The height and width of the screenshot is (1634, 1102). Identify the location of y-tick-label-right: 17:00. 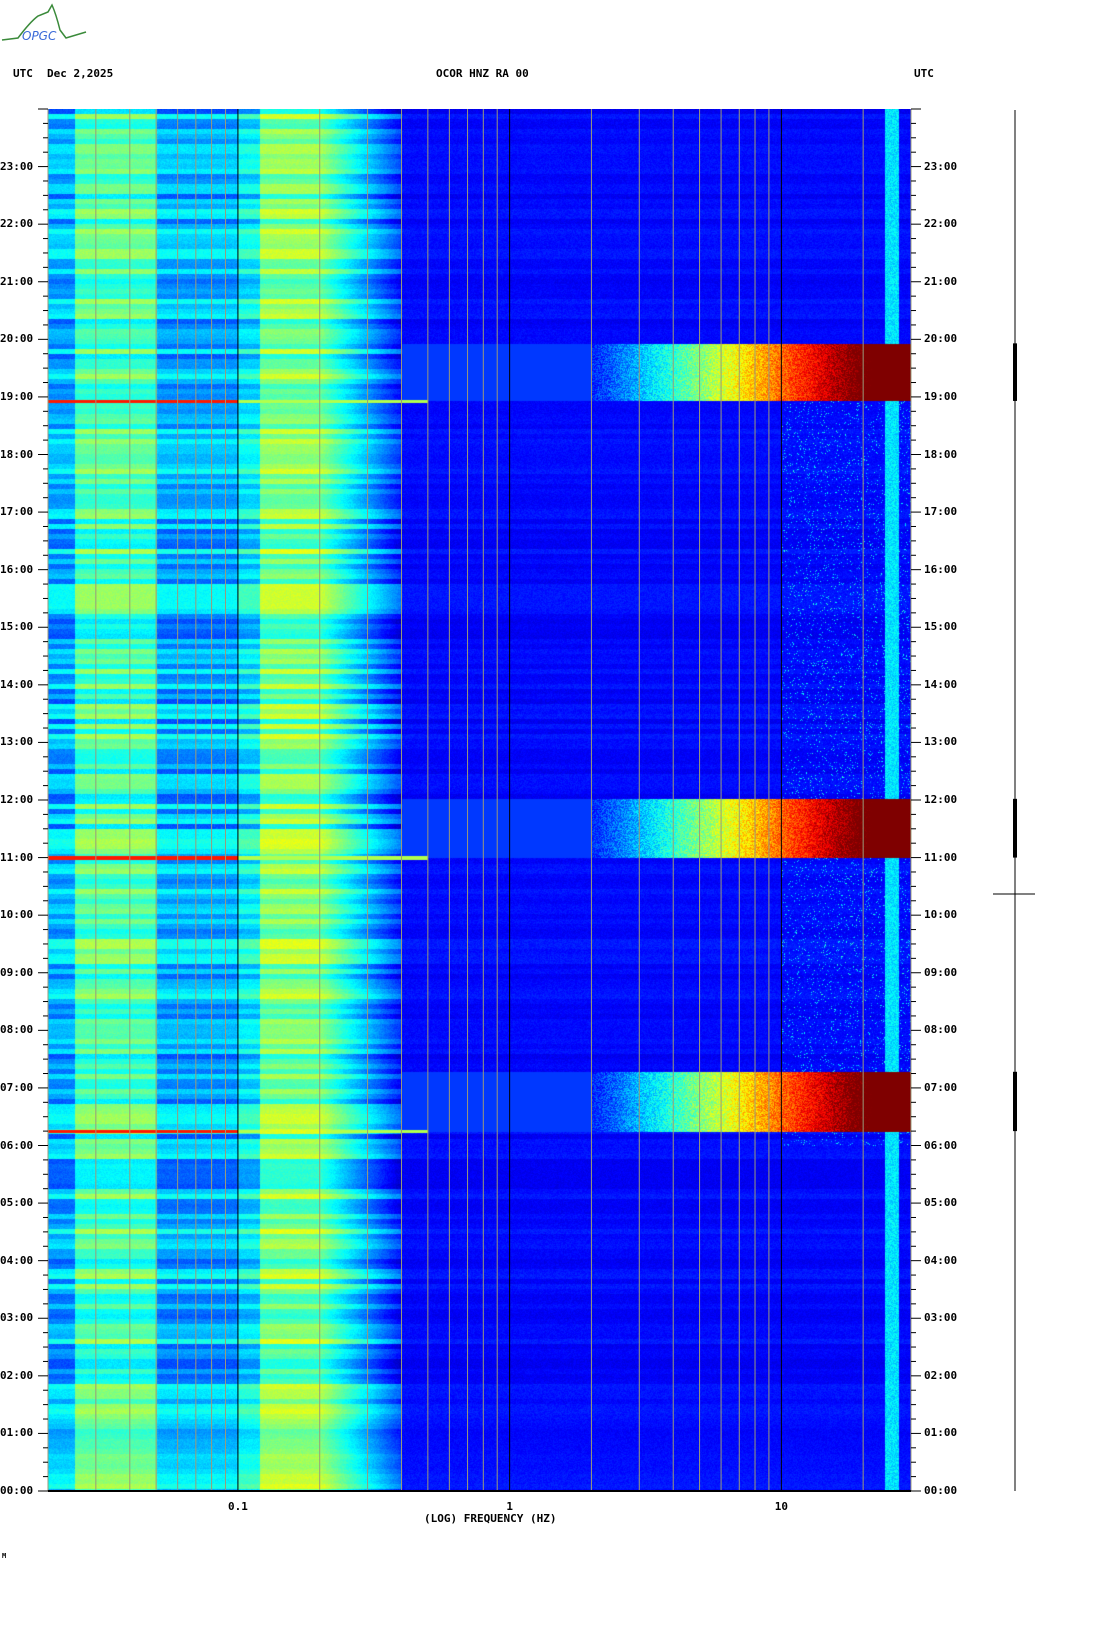
(941, 512).